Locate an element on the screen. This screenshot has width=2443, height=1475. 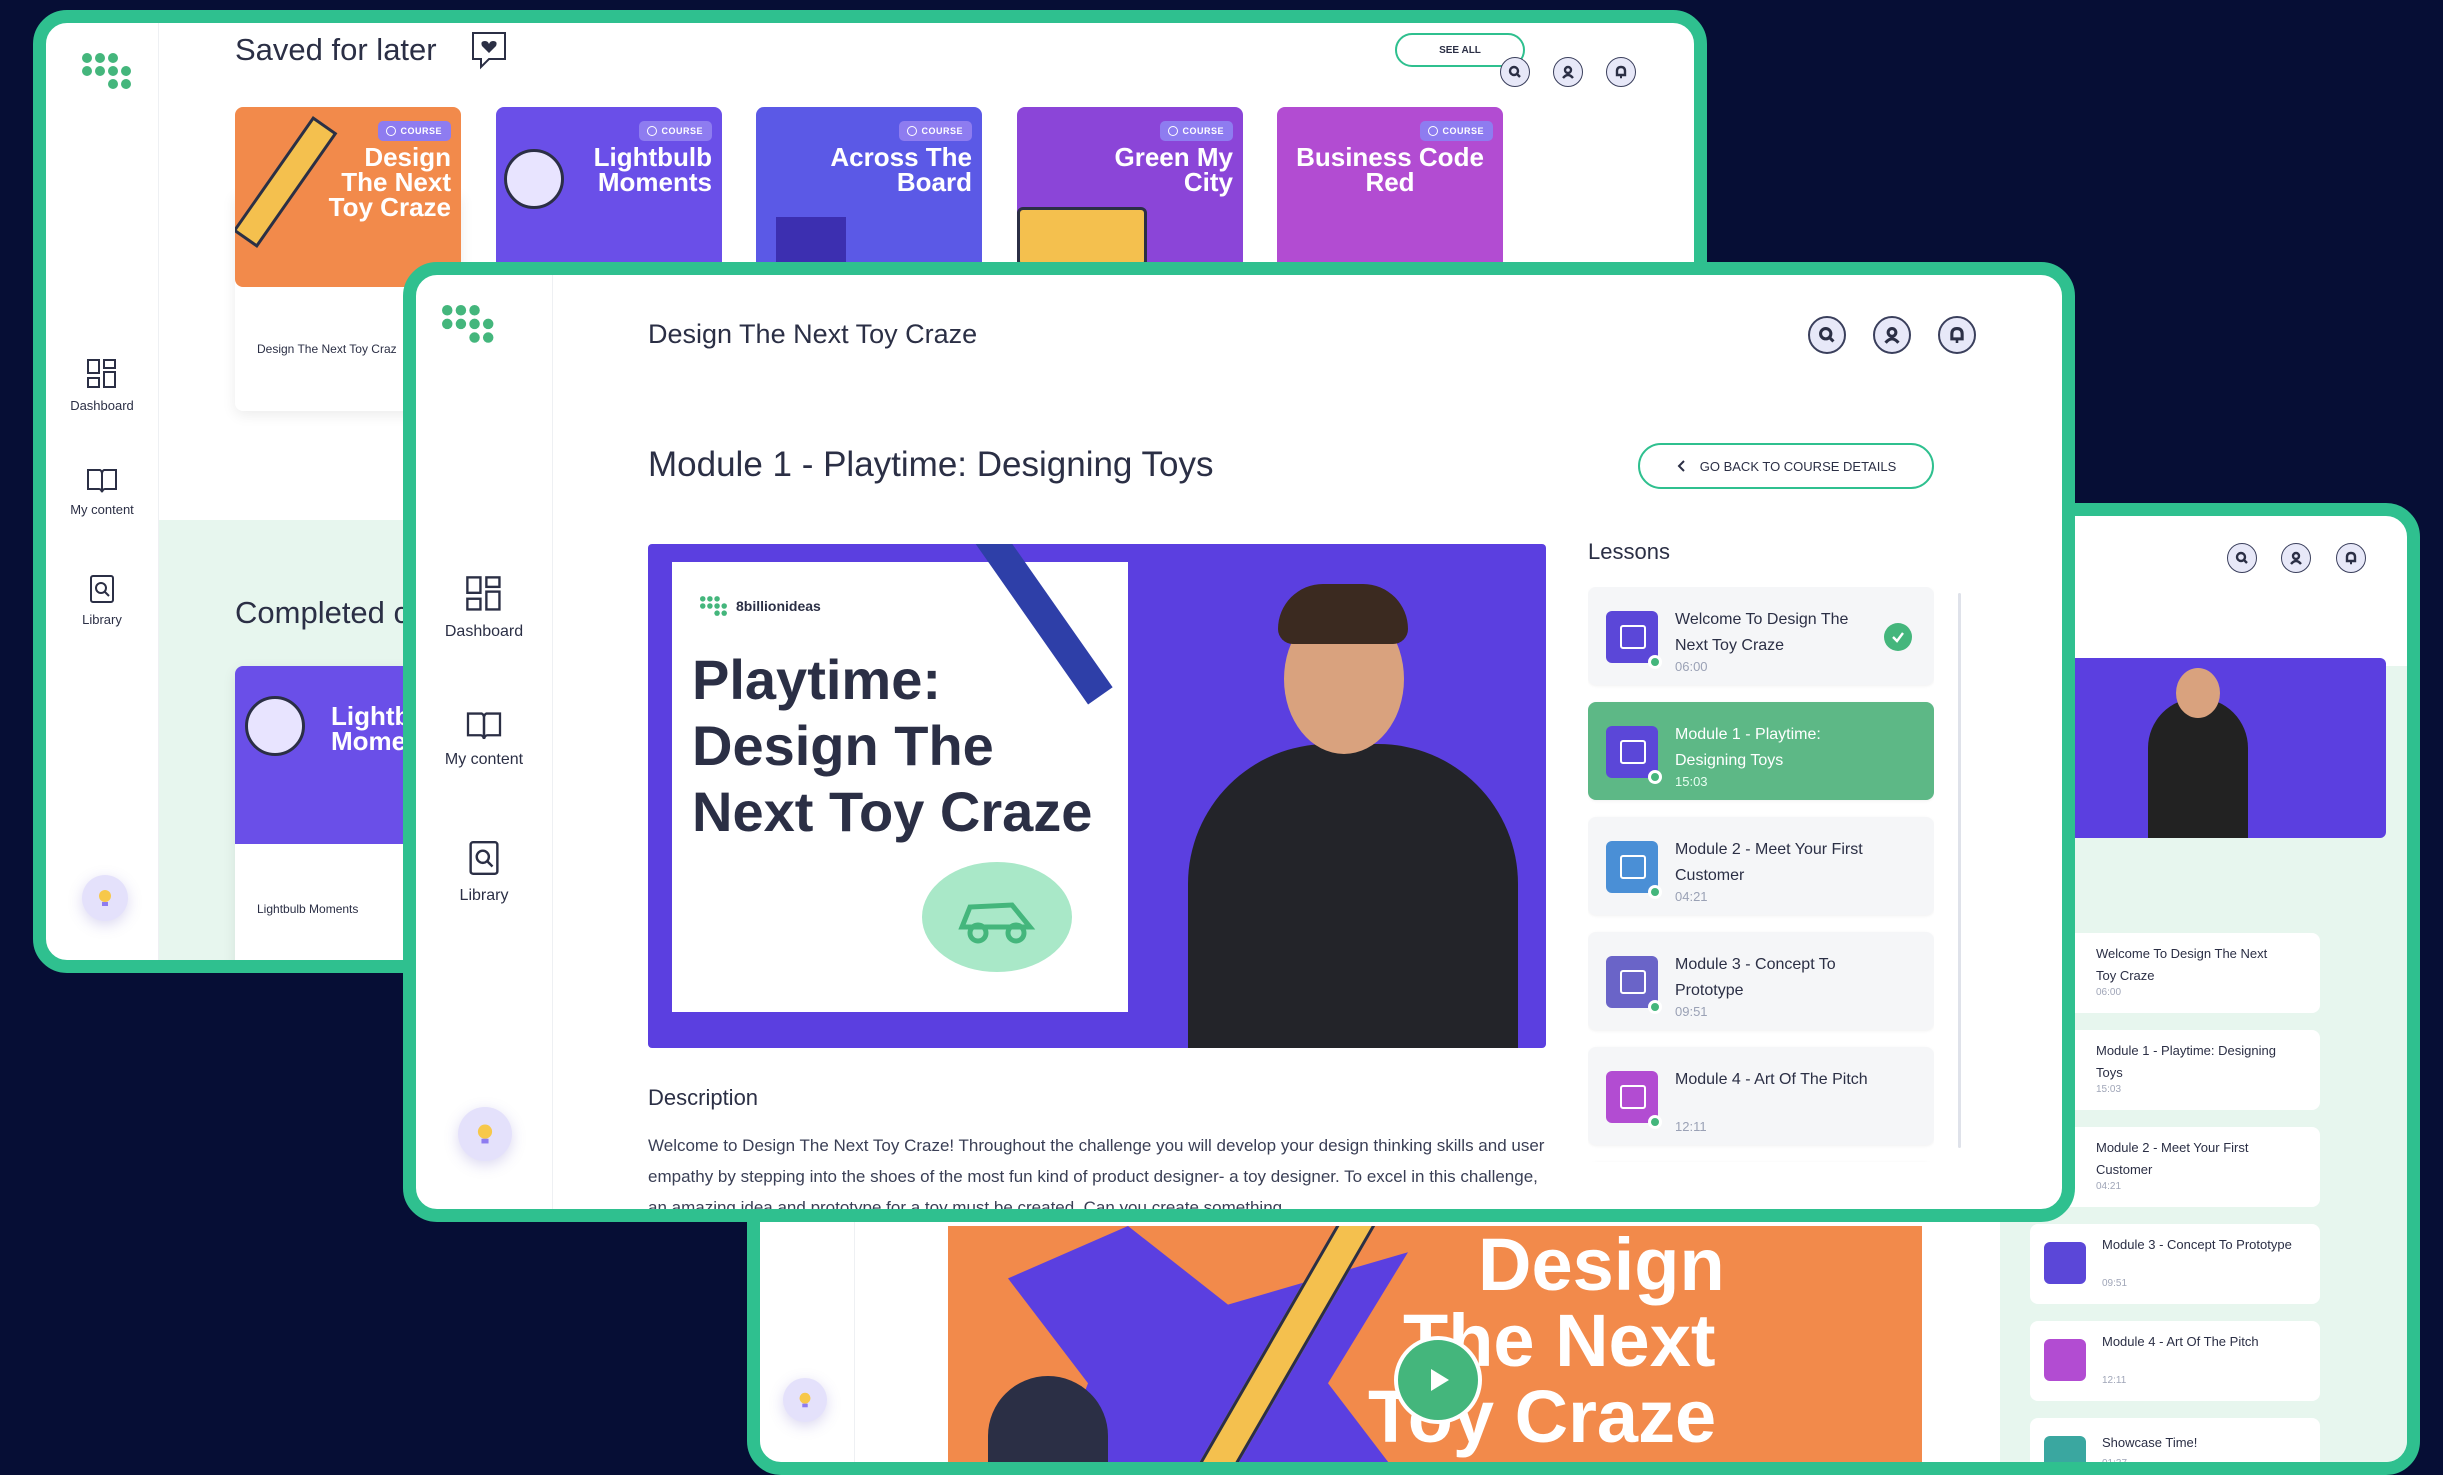
course-card: COURSE Green My City is located at coordinates (1130, 197).